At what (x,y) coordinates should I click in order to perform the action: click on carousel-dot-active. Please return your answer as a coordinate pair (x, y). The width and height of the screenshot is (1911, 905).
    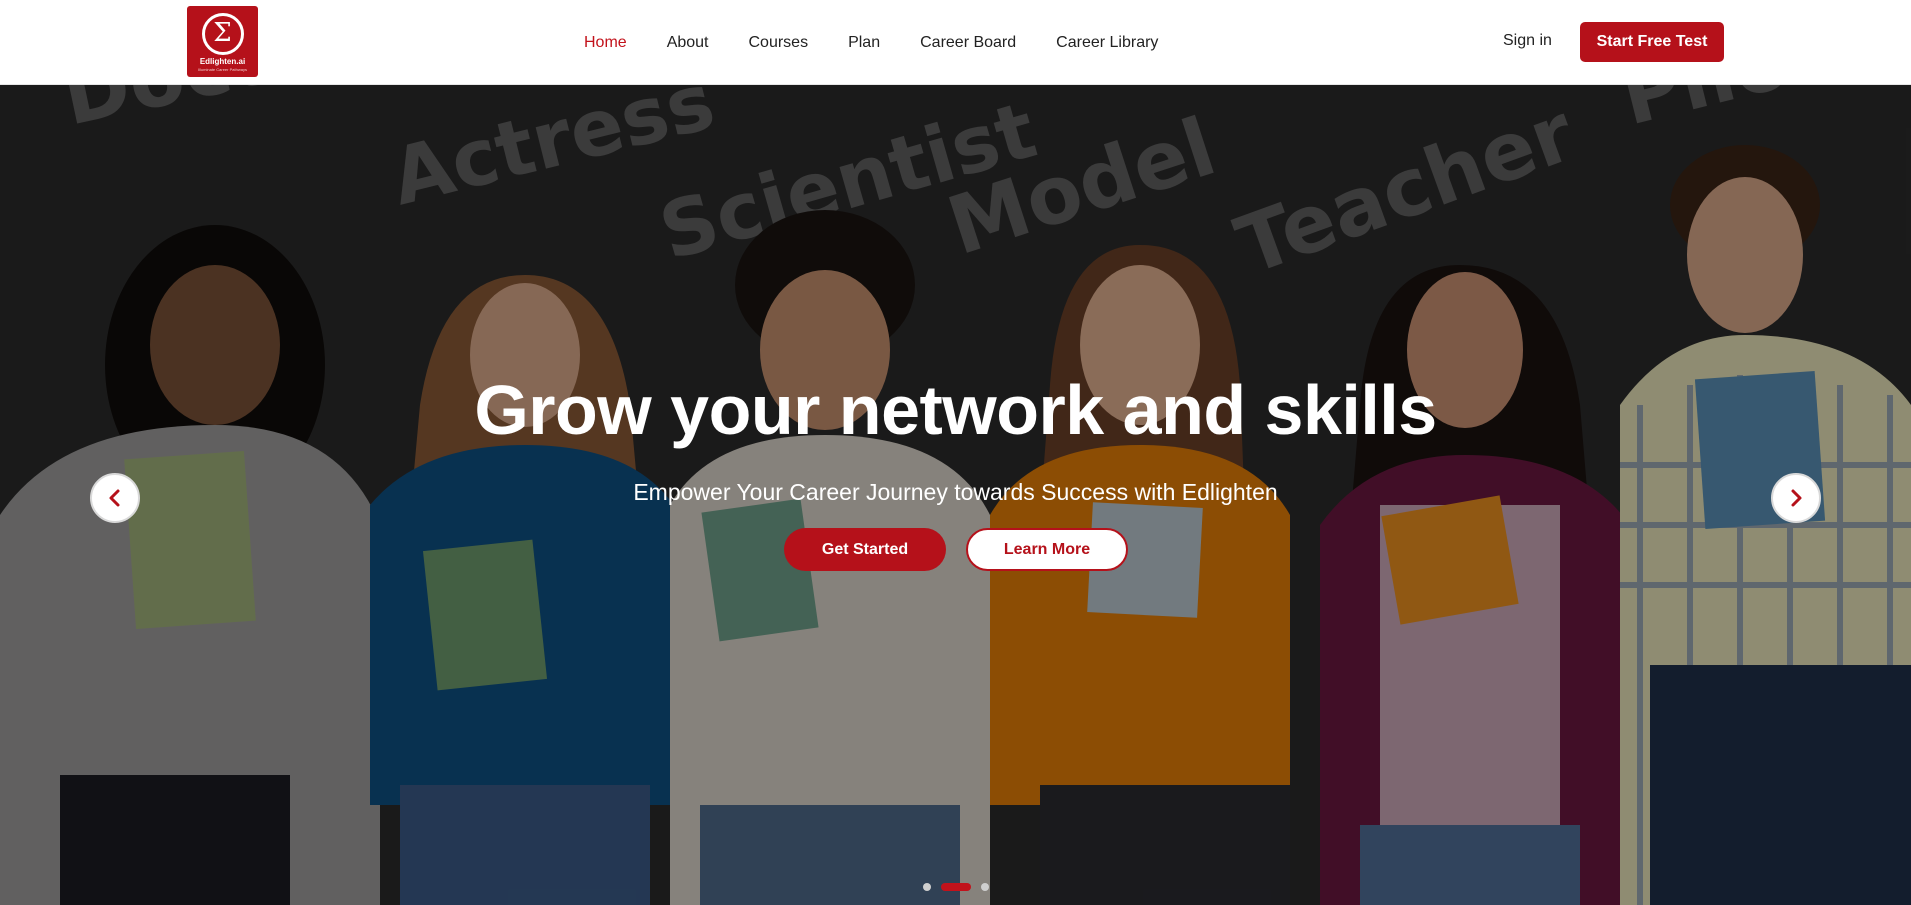
    Looking at the image, I should click on (955, 887).